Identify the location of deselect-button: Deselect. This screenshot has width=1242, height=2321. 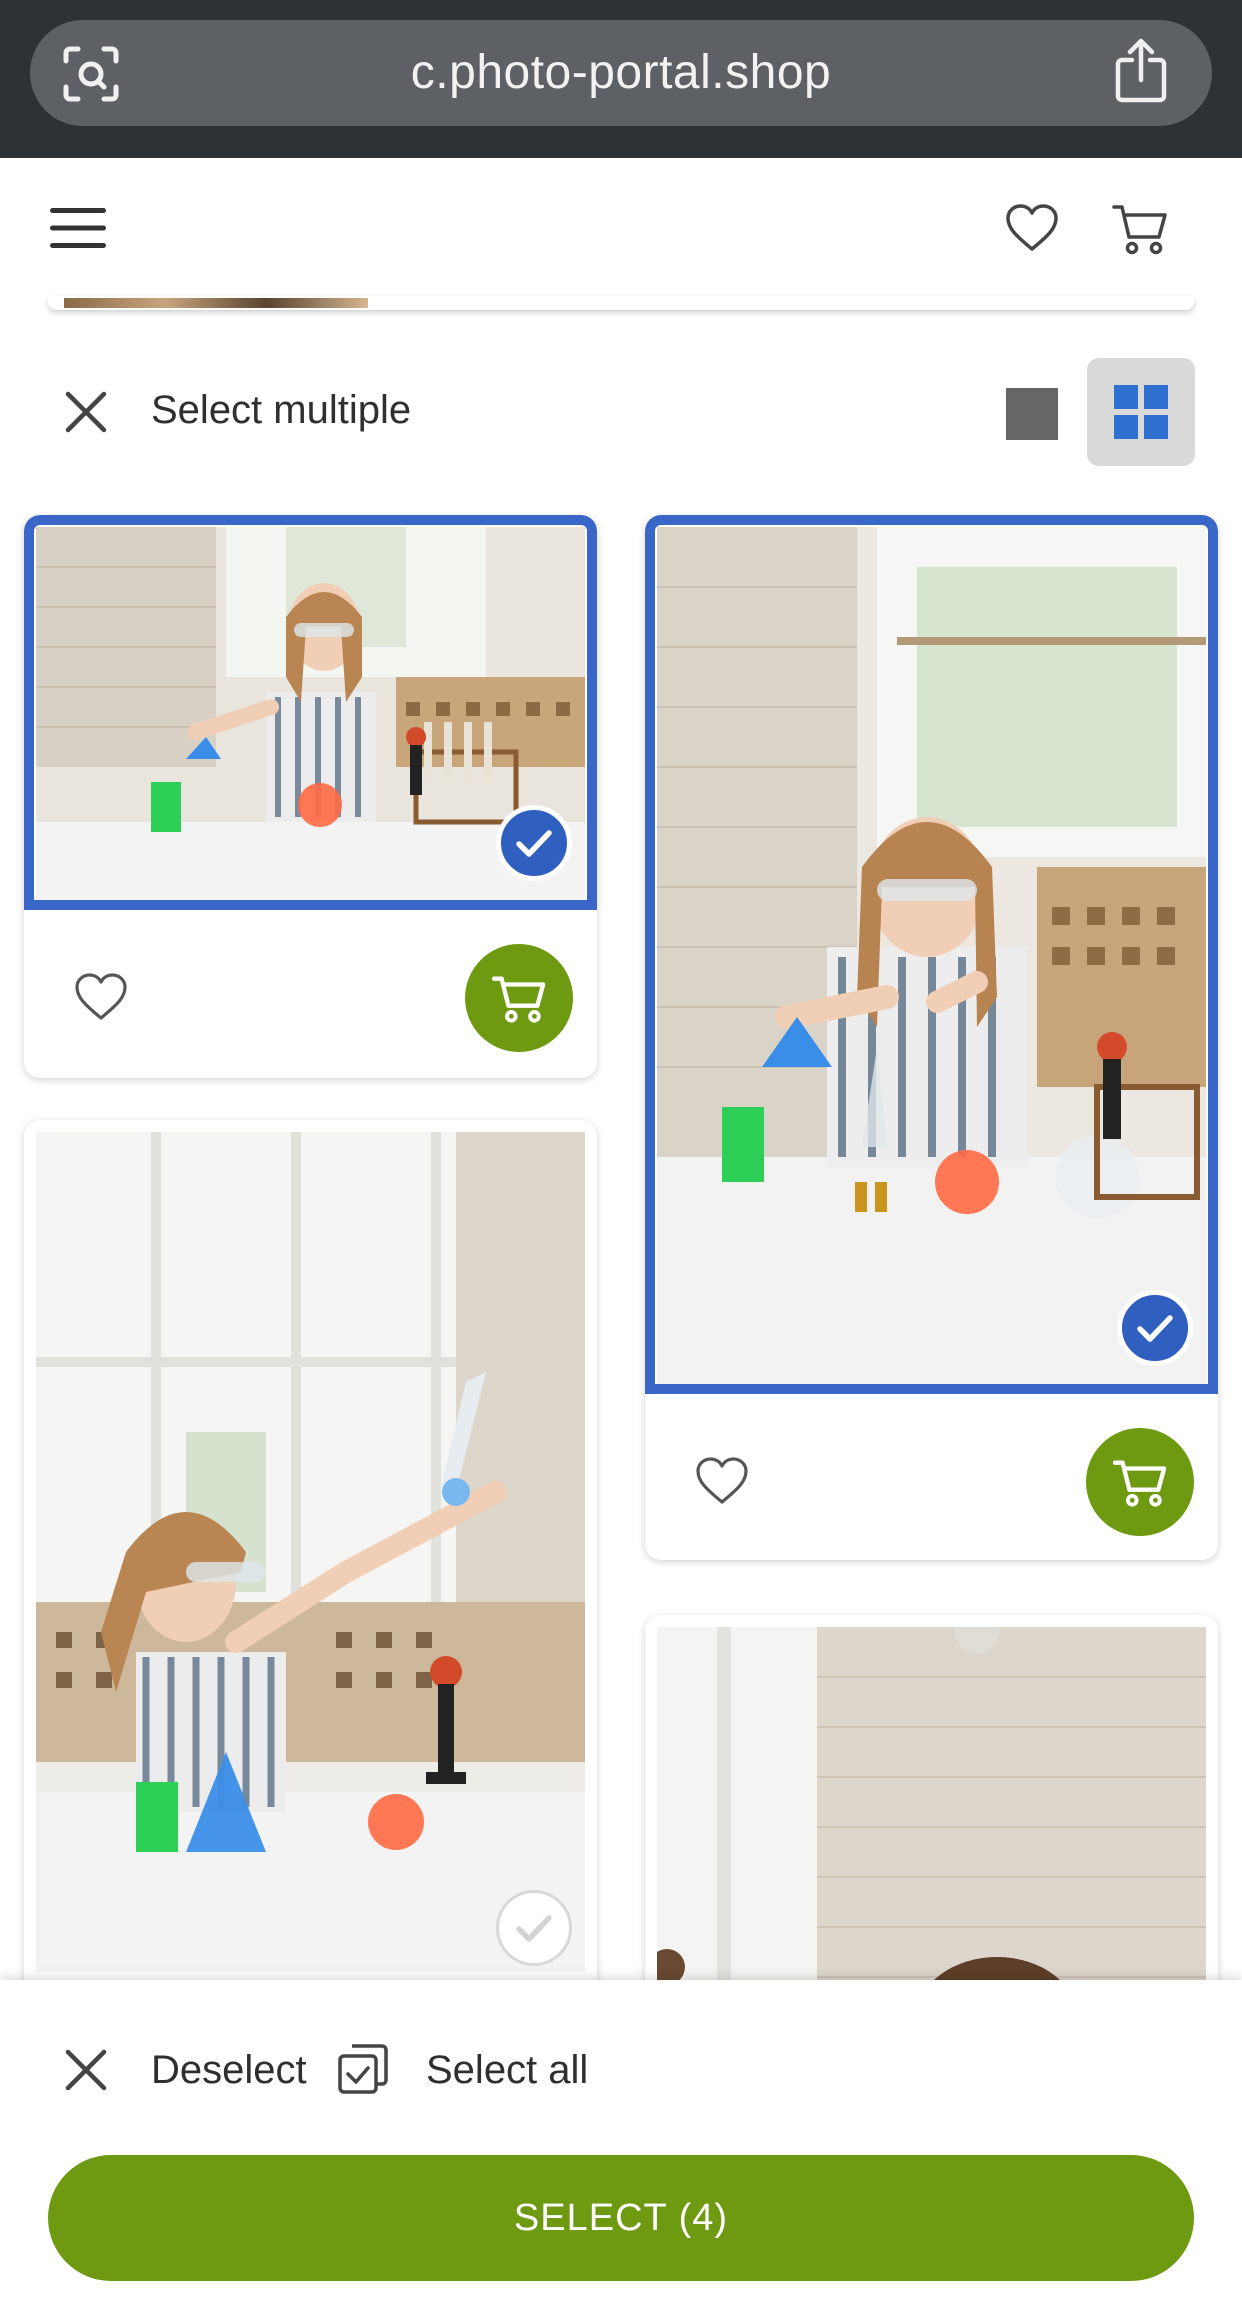
(229, 2070).